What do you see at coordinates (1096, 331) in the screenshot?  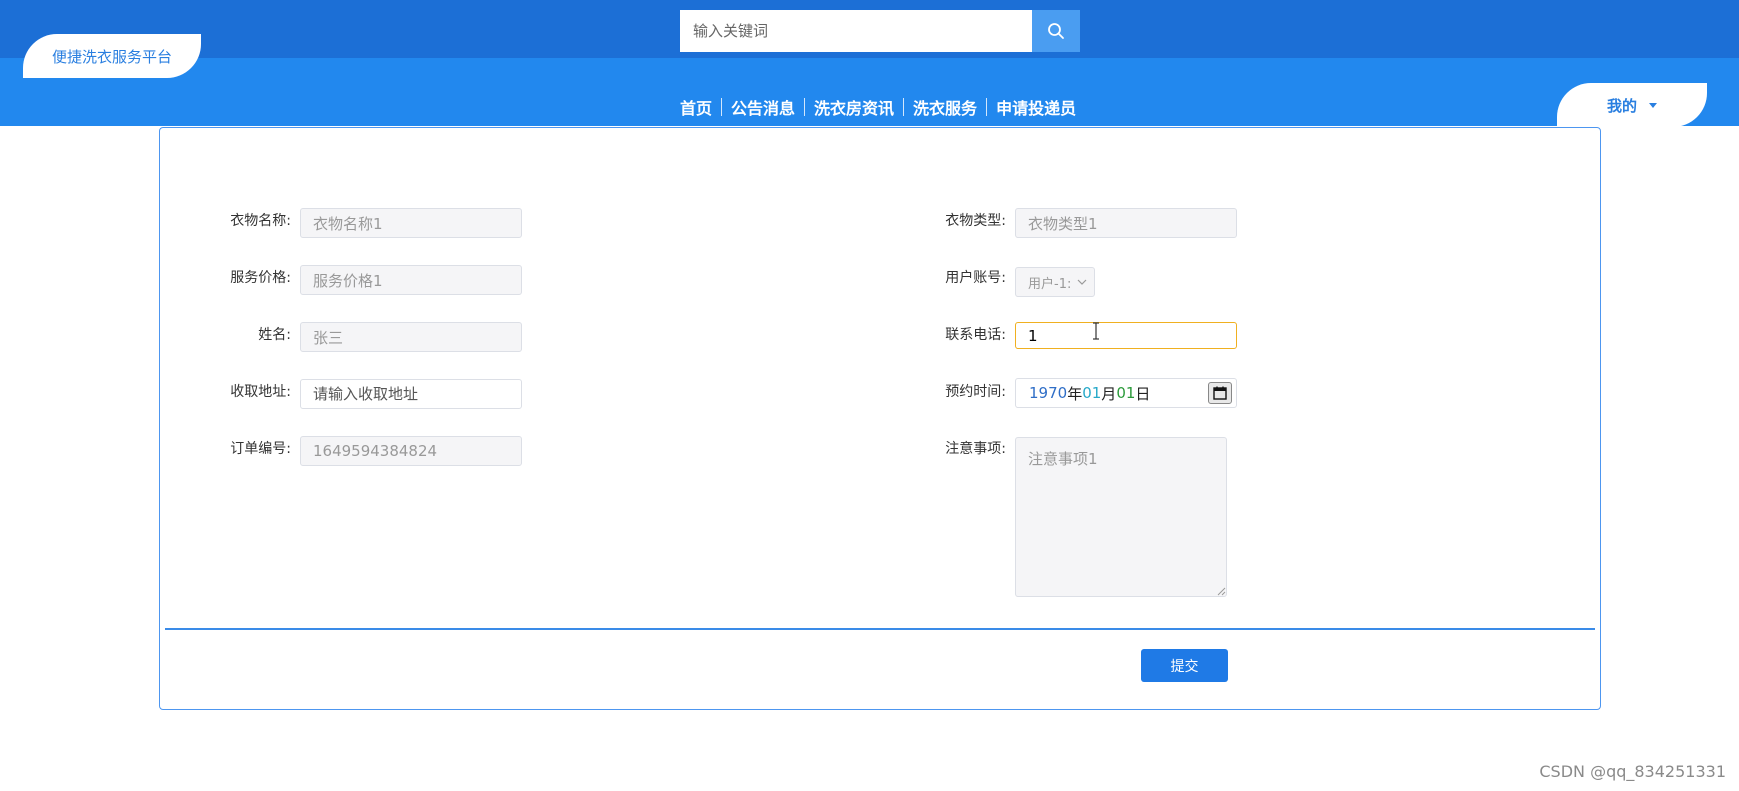 I see `text-cursor-icon` at bounding box center [1096, 331].